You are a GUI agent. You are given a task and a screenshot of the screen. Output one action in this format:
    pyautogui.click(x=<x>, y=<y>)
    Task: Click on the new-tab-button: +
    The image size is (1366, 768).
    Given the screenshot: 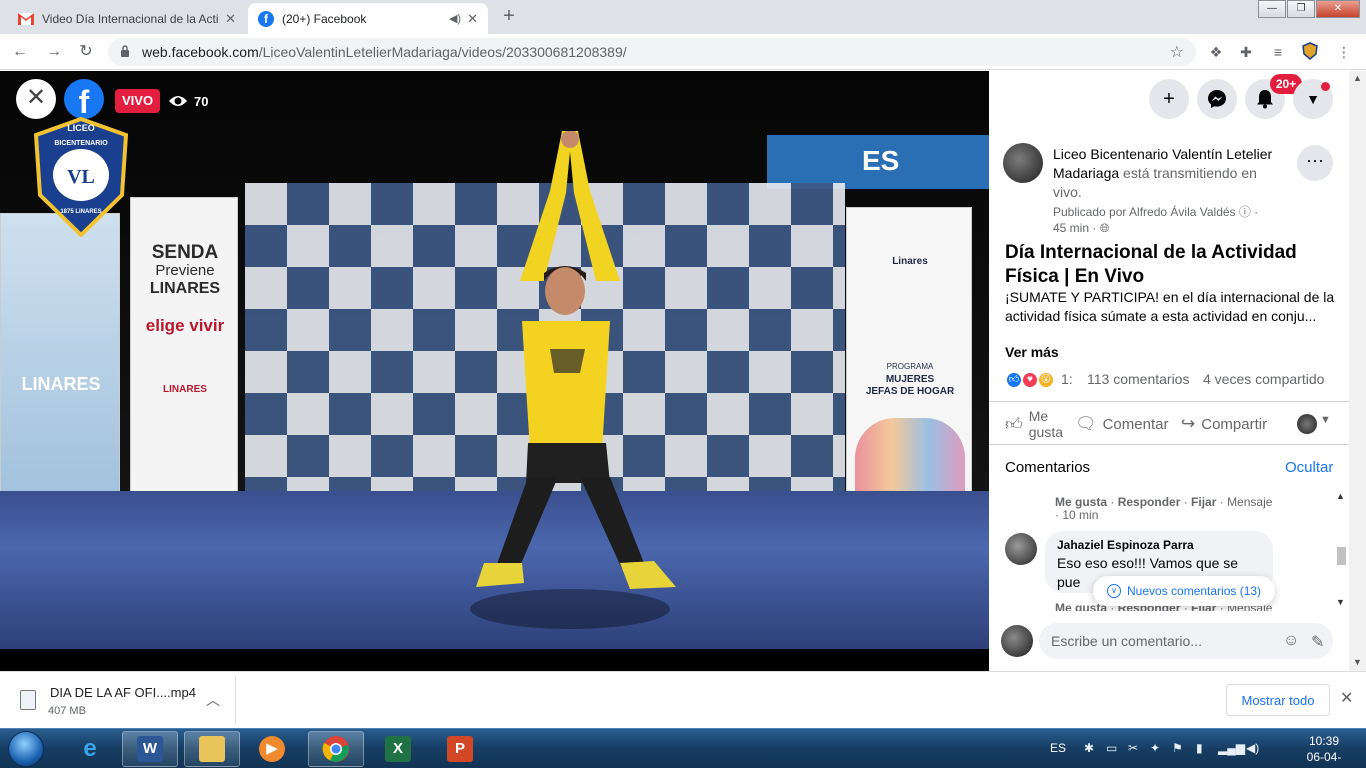 What is the action you would take?
    pyautogui.click(x=509, y=17)
    